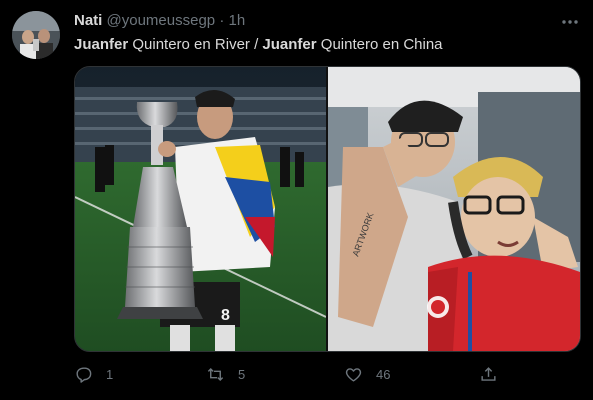 The image size is (593, 400). I want to click on tweet-header: Nati @youmeussegp · 1h, so click(159, 21).